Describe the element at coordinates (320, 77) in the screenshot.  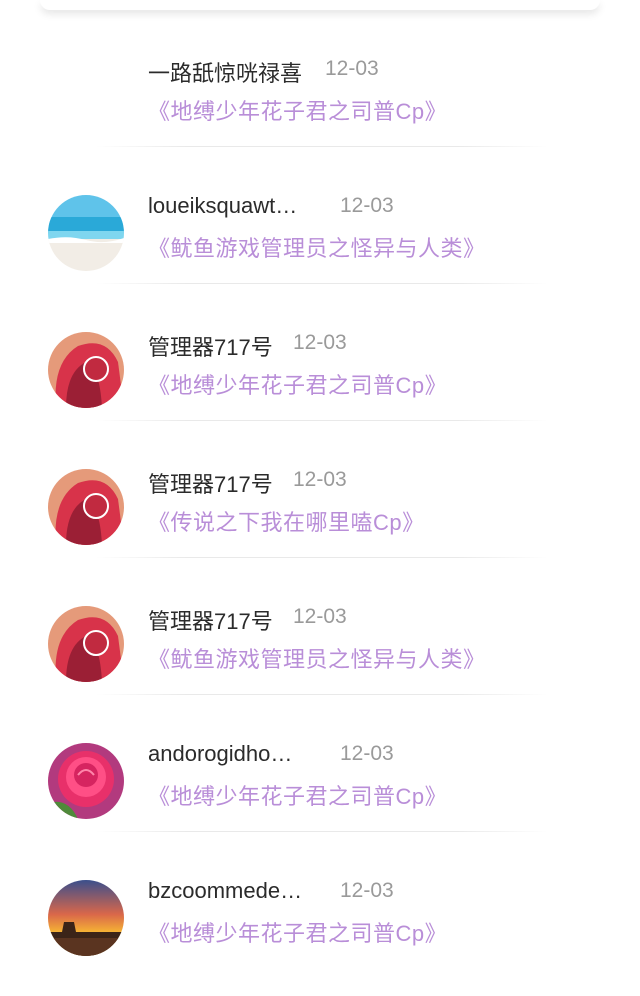
I see `list-item: 一路舐惊咣禄喜 12-03 《地缚少年花子君之司普Cp》` at that location.